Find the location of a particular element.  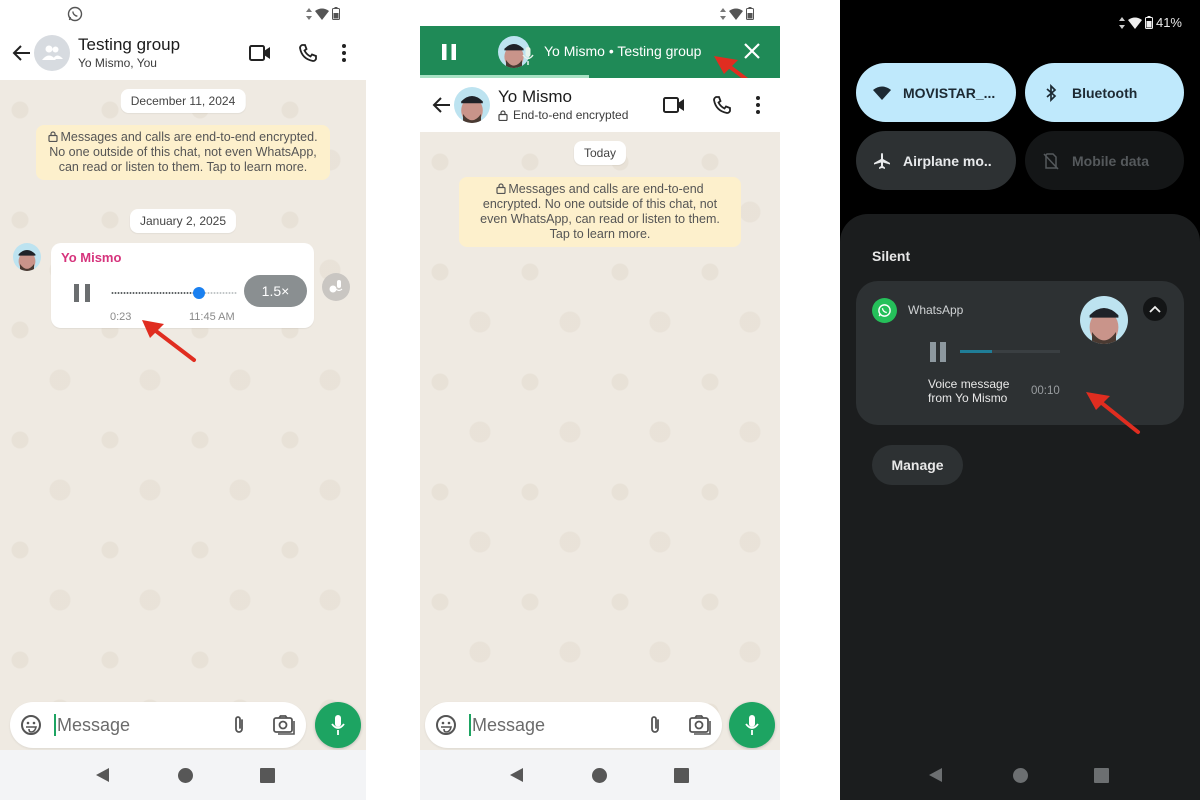

collapse-notification-button is located at coordinates (1155, 309).